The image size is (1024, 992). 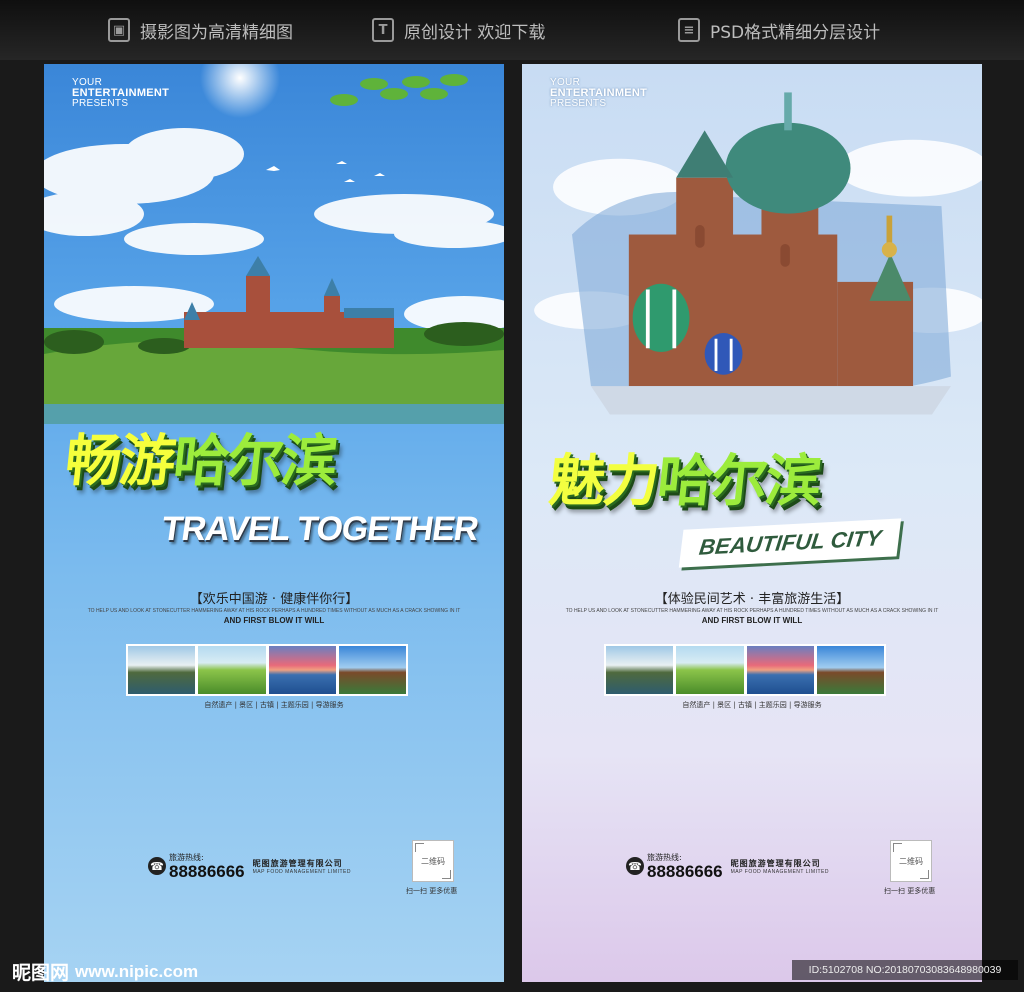 I want to click on text-icon: T, so click(x=383, y=30).